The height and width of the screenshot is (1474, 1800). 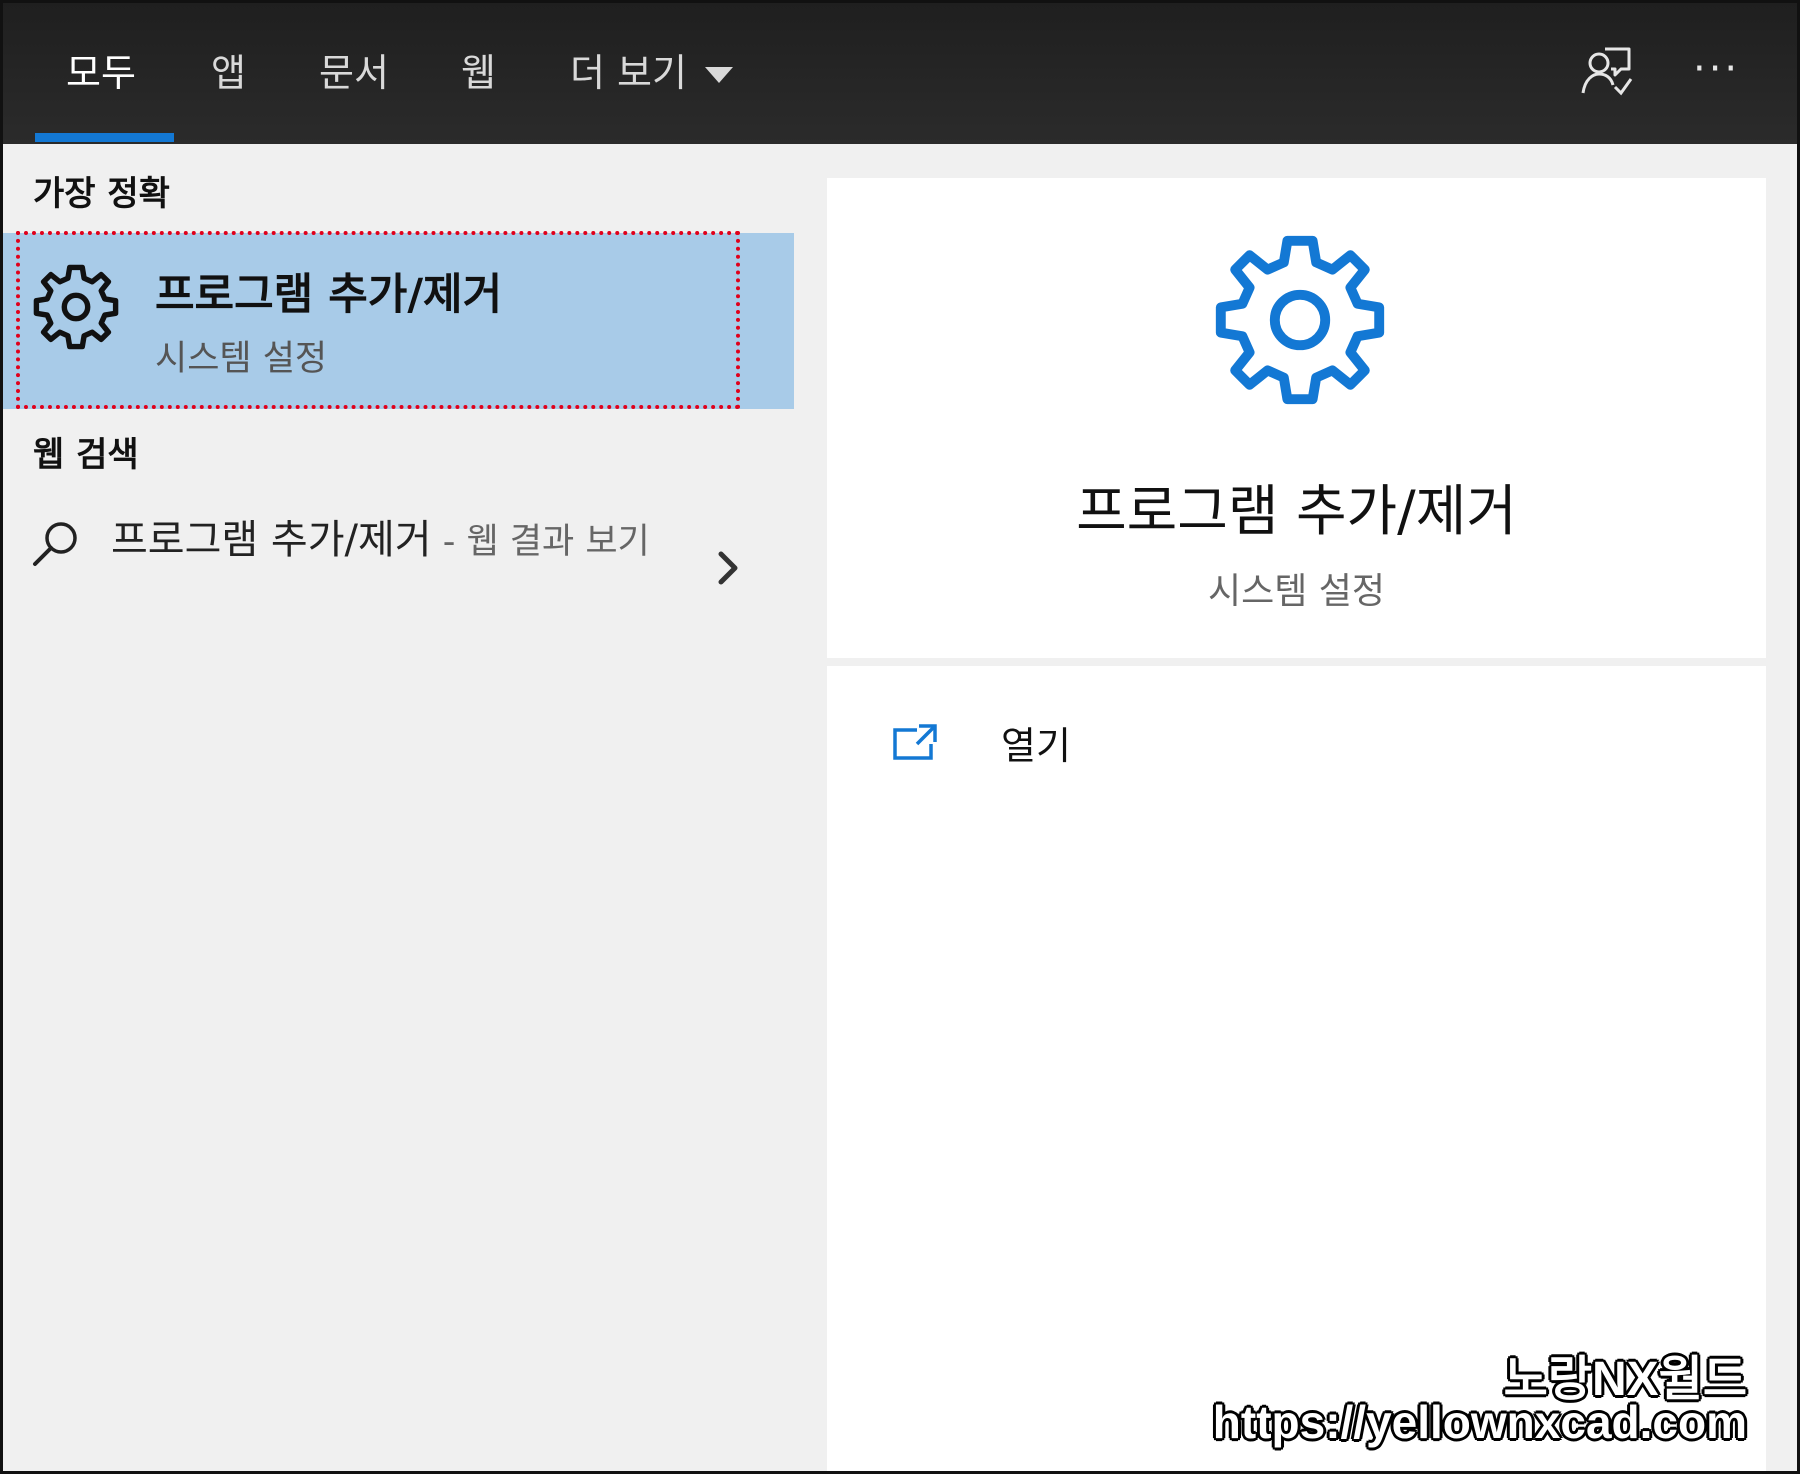 What do you see at coordinates (1296, 591) in the screenshot?
I see `preview-subtitle: 시스템 설정` at bounding box center [1296, 591].